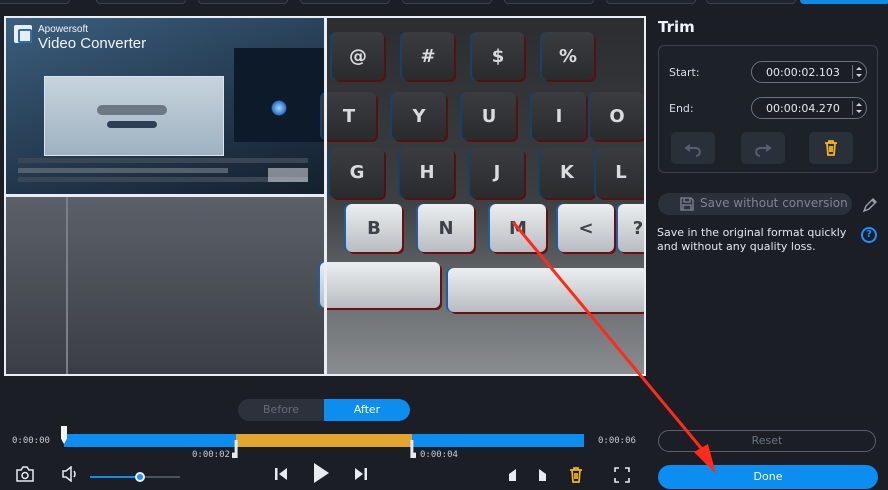 Image resolution: width=888 pixels, height=490 pixels. I want to click on keyboard-key: $, so click(498, 56).